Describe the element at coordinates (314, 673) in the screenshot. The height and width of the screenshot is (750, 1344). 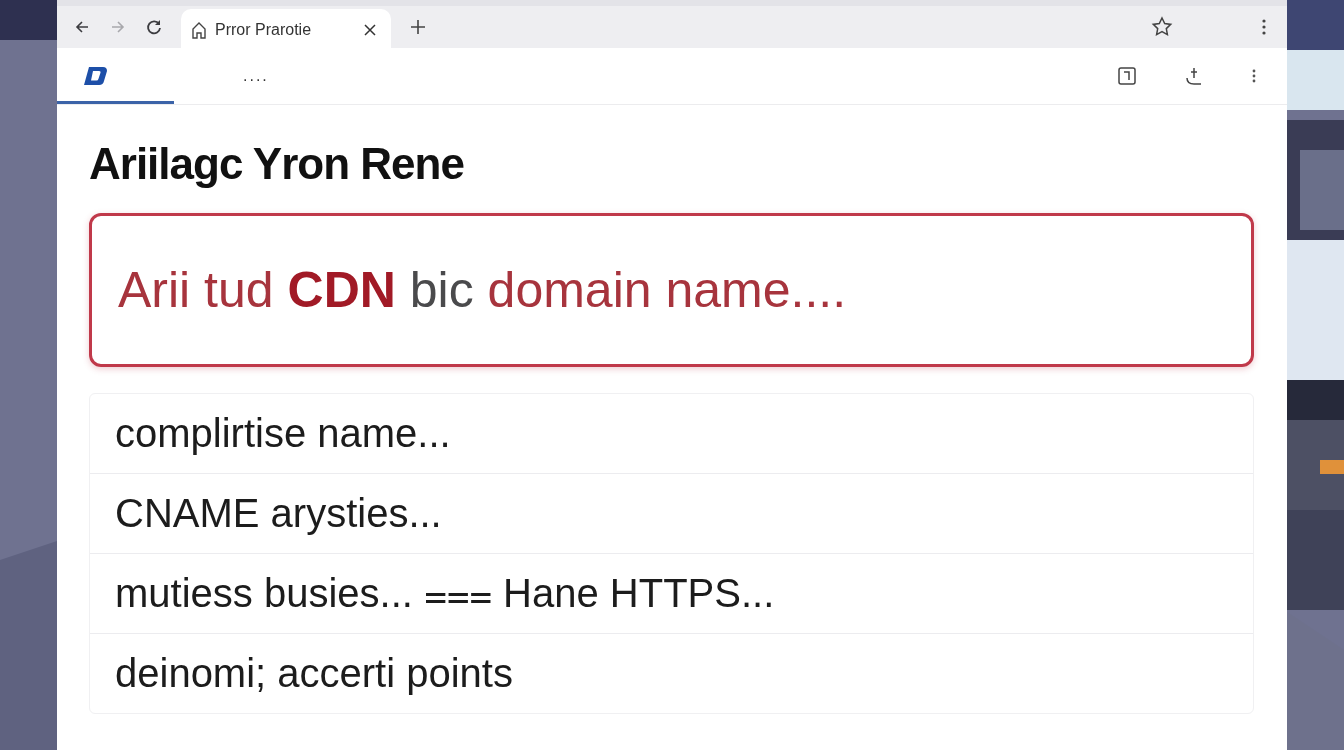
I see `list-item-text: deinomi; accerti points` at that location.